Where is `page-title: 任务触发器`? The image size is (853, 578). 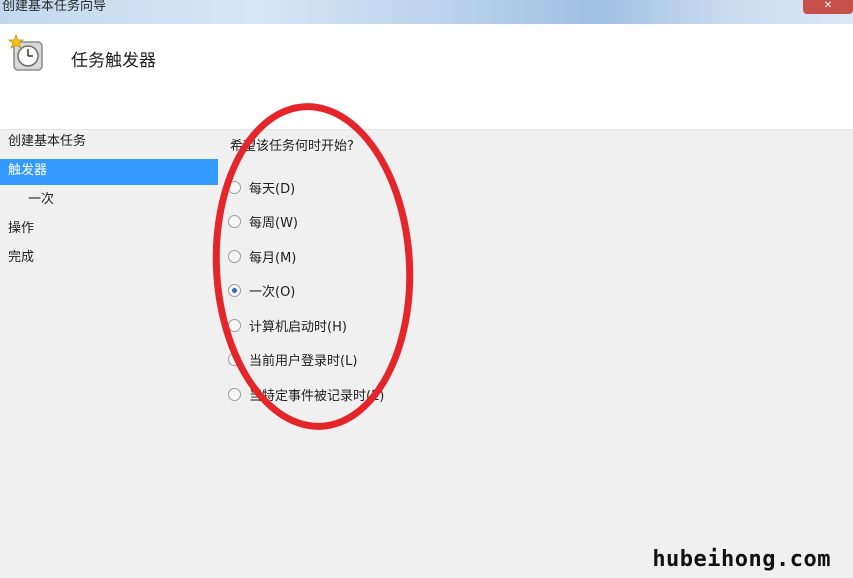
page-title: 任务触发器 is located at coordinates (113, 61).